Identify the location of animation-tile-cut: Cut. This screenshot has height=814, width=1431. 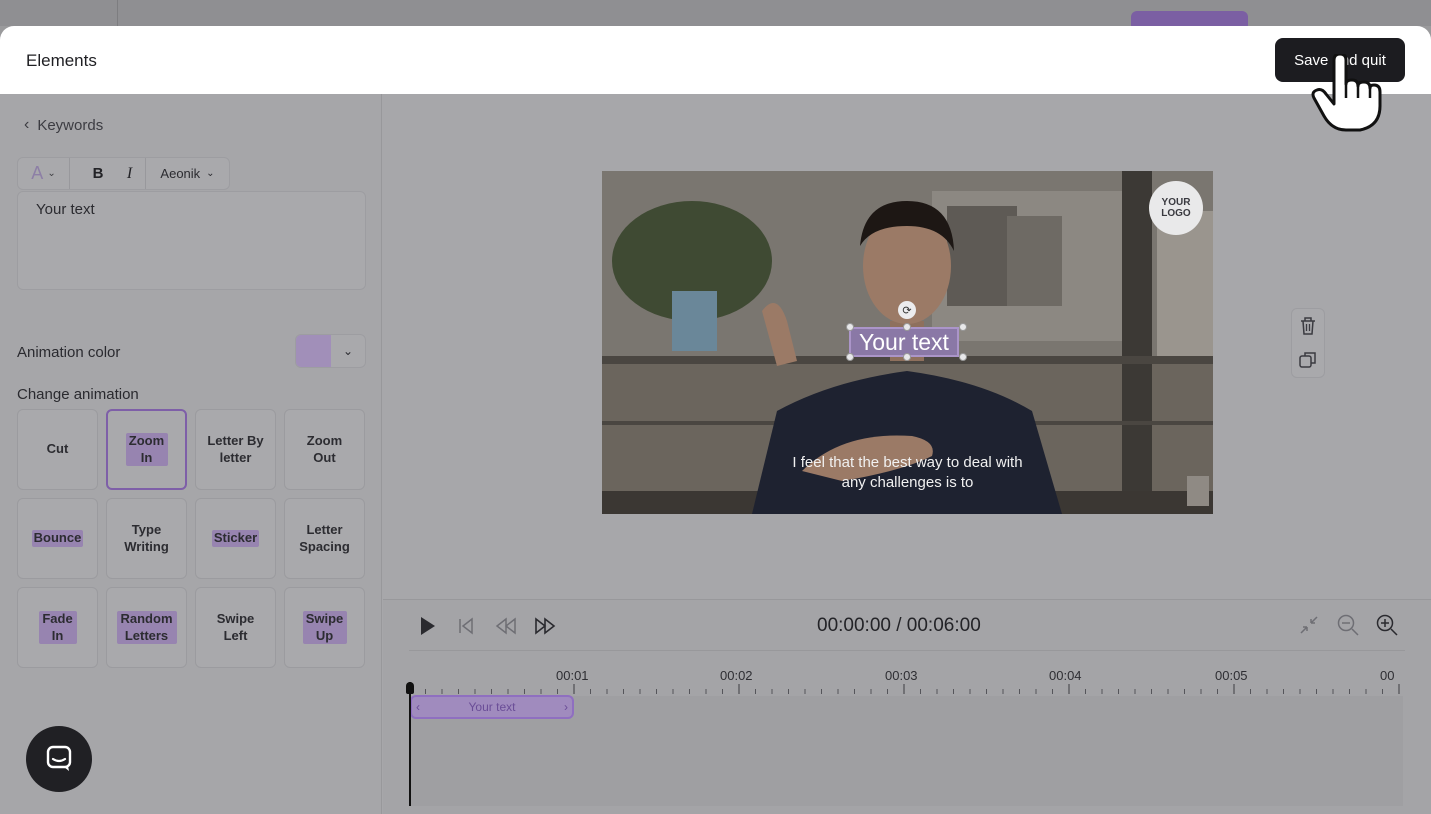
(57, 449).